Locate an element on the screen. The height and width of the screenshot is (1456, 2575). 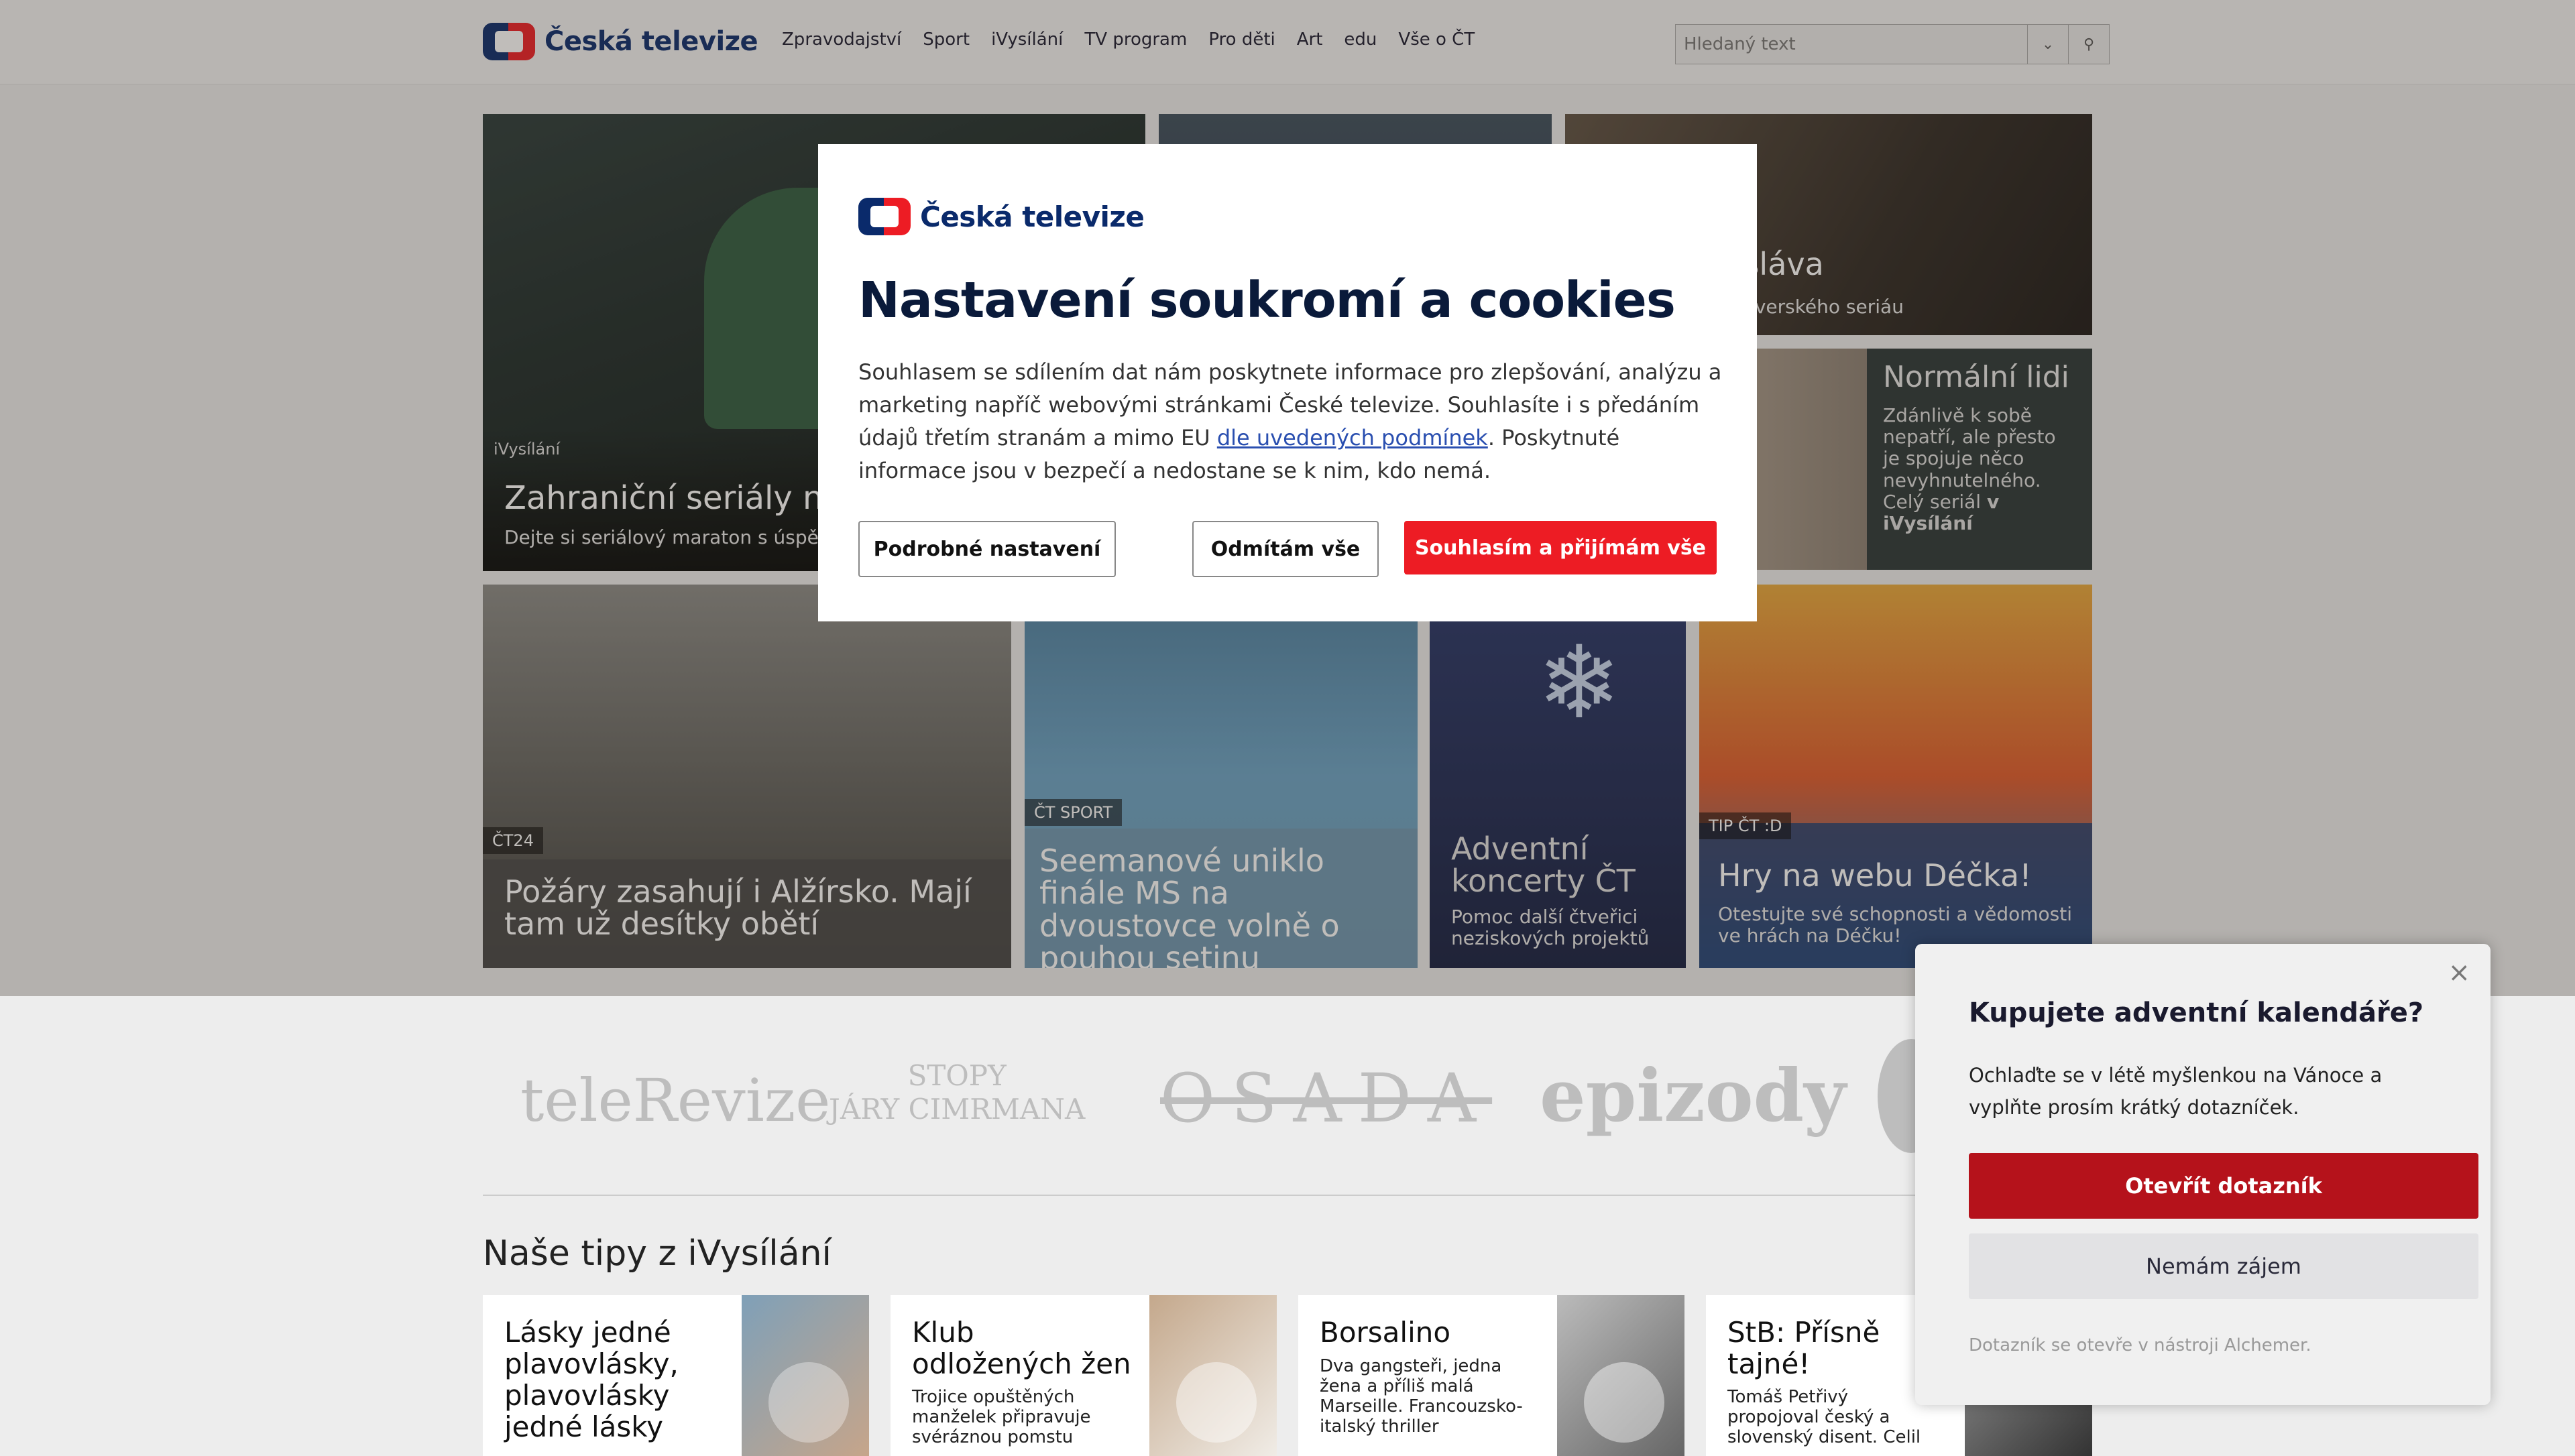
close-icon: × is located at coordinates (2459, 972).